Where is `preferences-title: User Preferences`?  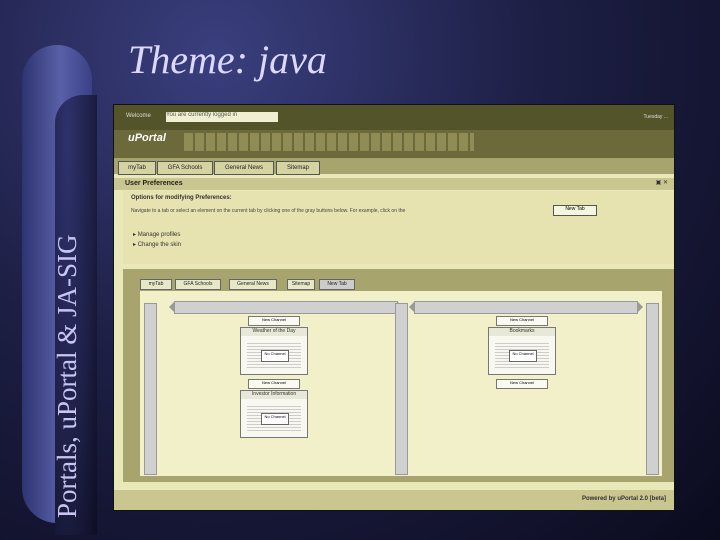
preferences-title: User Preferences is located at coordinates (154, 183).